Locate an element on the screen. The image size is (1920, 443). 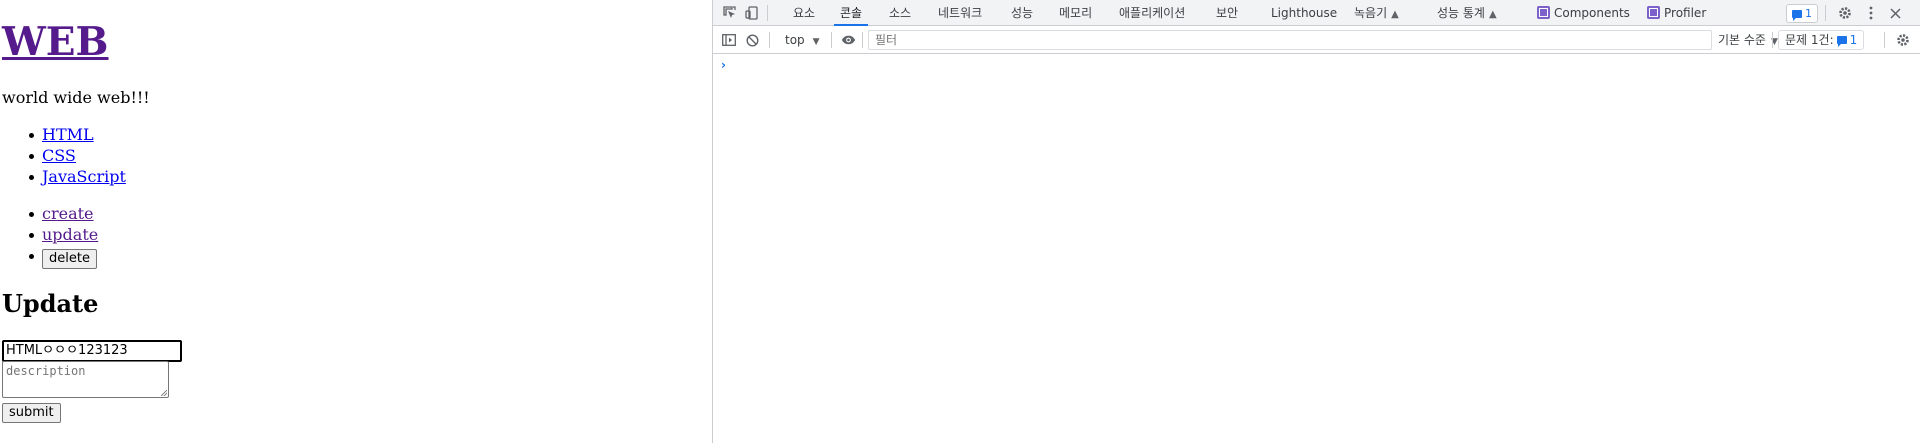
issues-badge: 1 is located at coordinates (1802, 13).